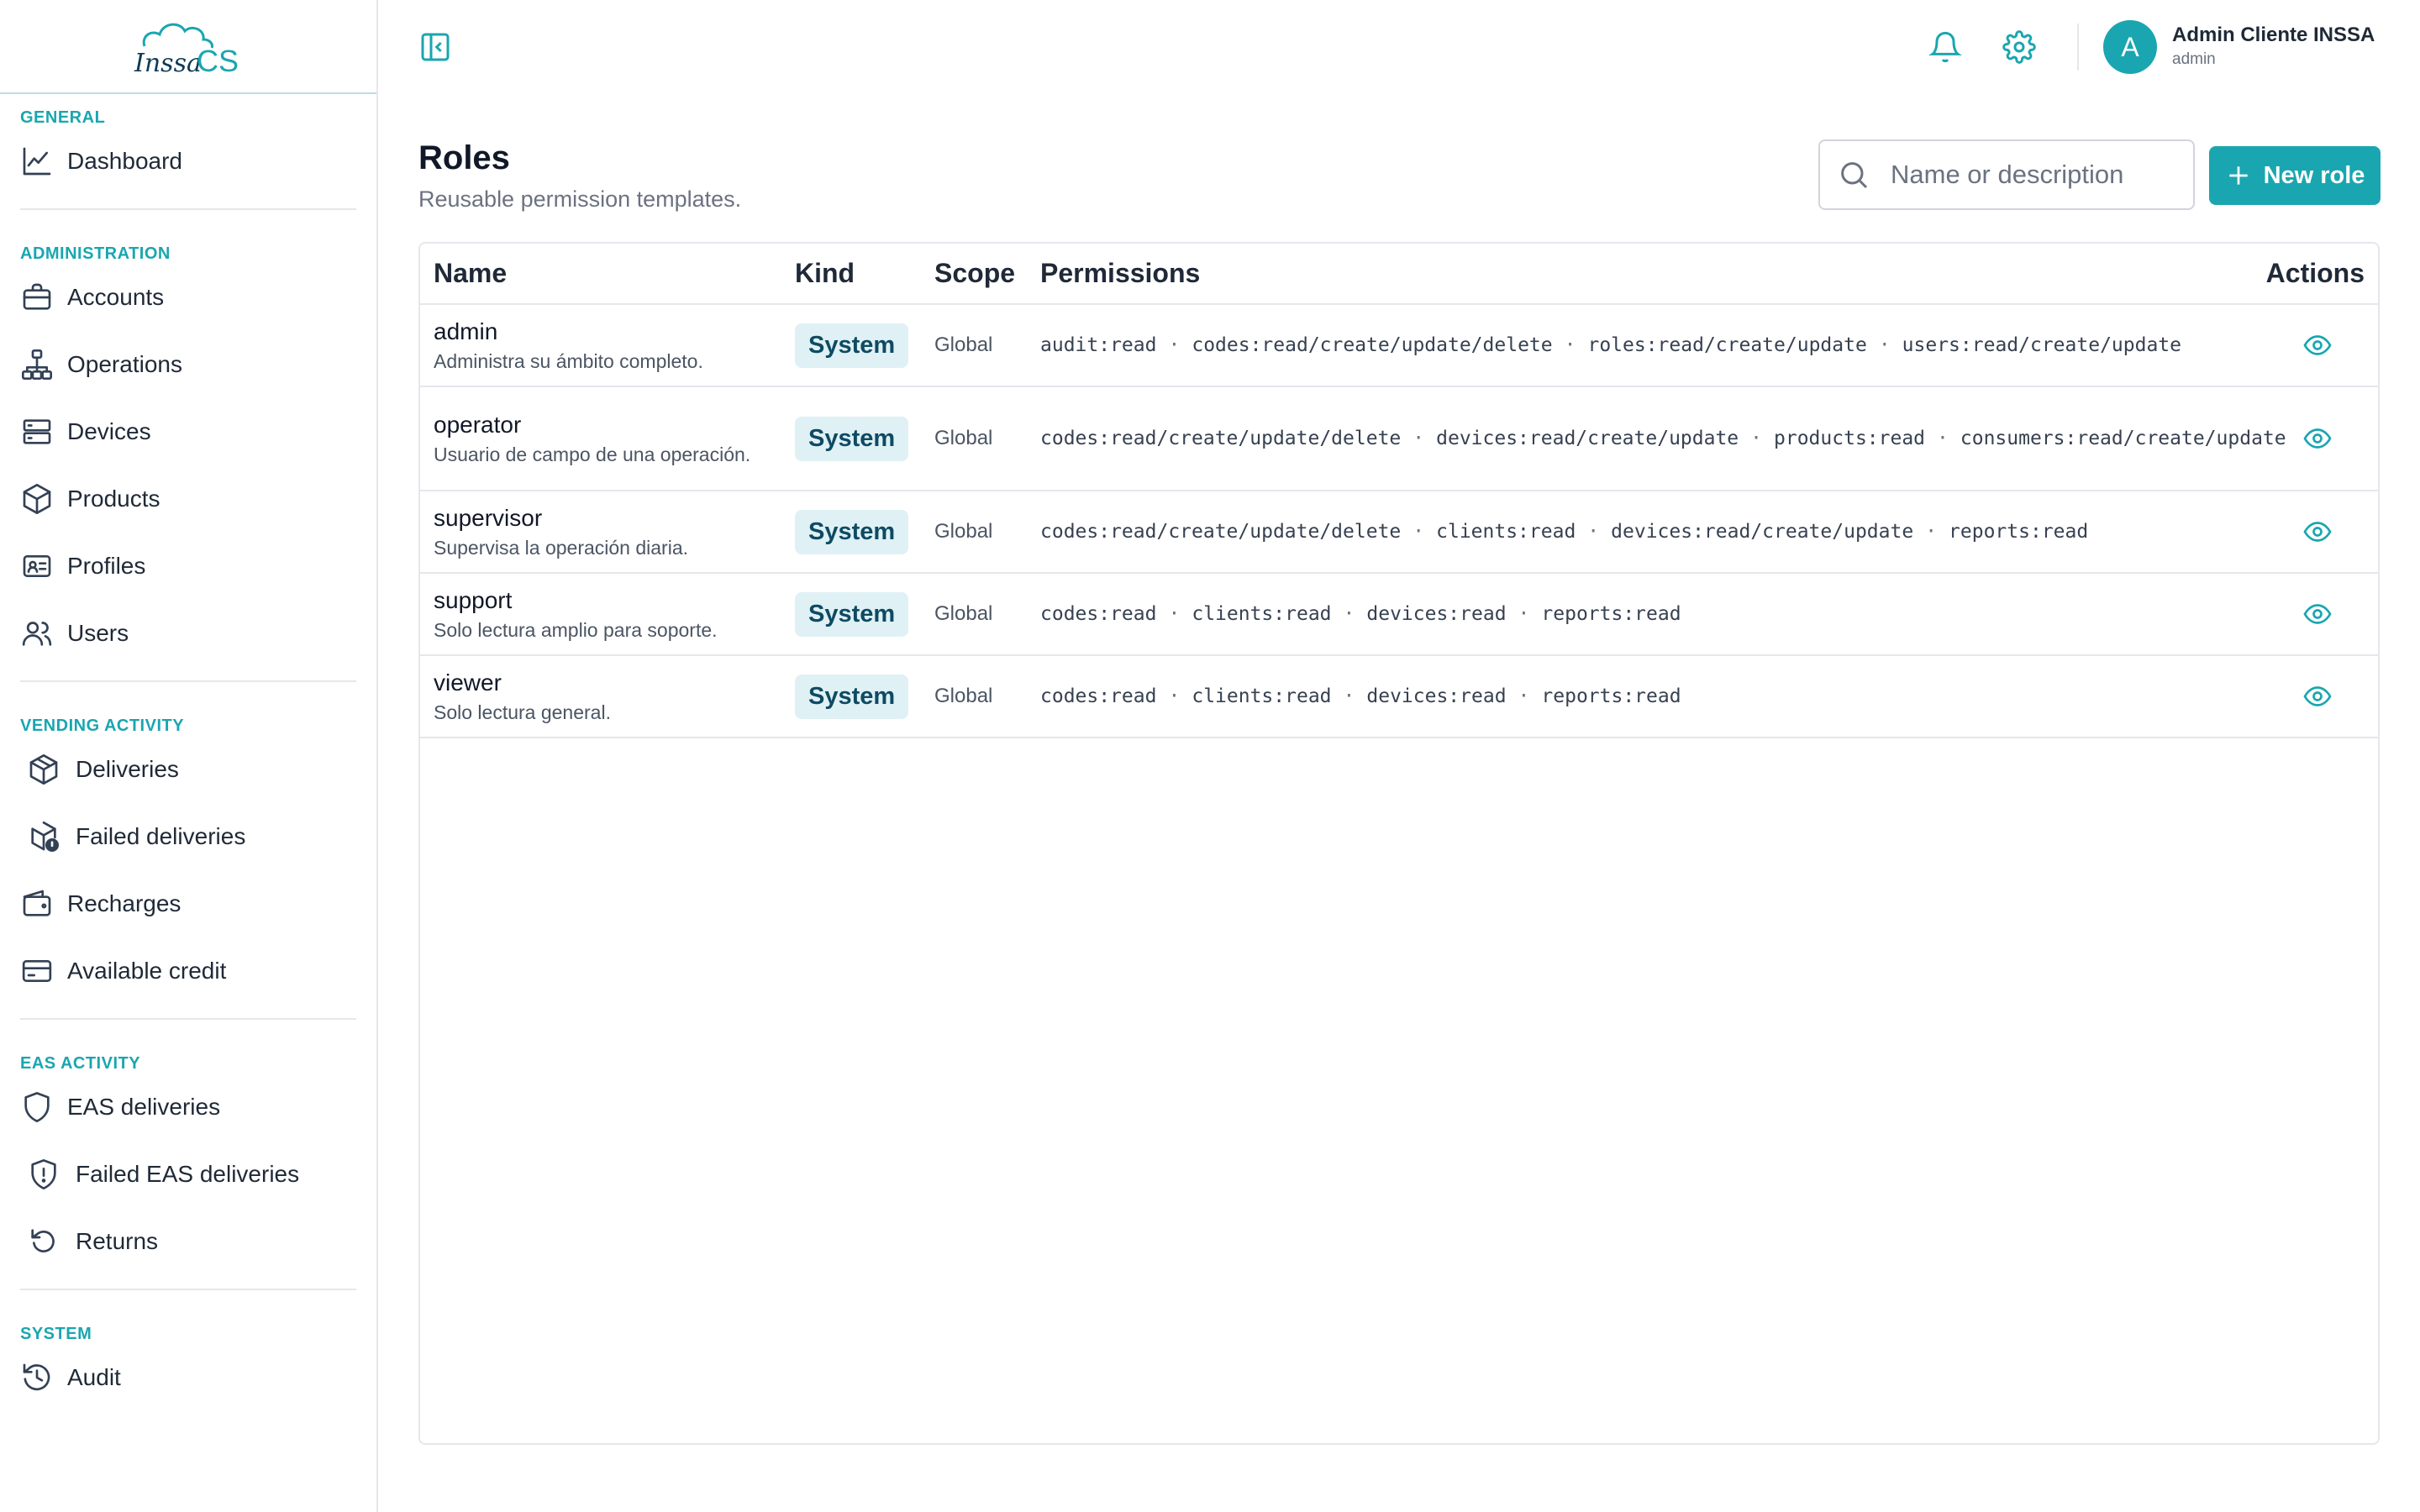  I want to click on sidebar-item-label: Failed EAS deliveries, so click(188, 1174).